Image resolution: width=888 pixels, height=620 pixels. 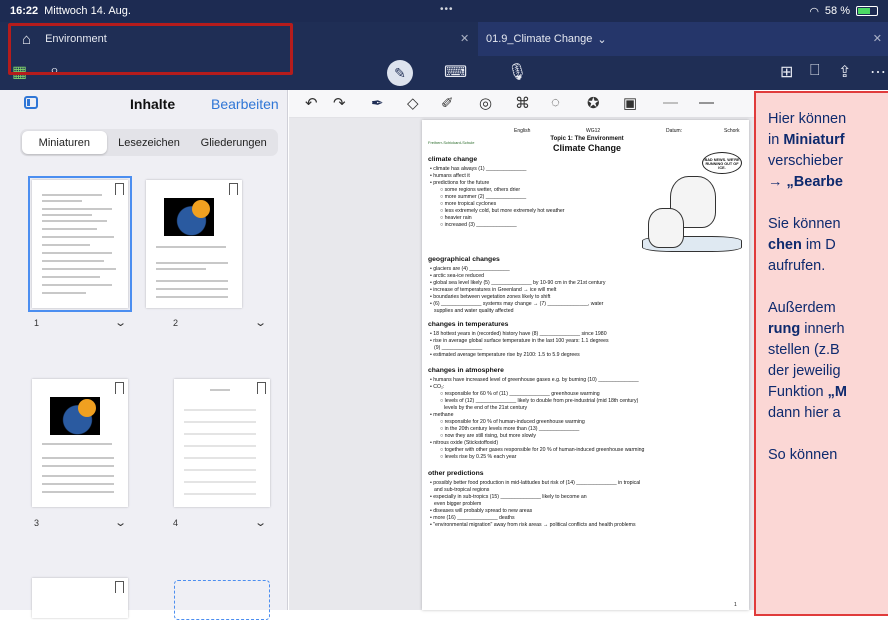 I want to click on bullet-line: • humans affect it, so click(x=450, y=176).